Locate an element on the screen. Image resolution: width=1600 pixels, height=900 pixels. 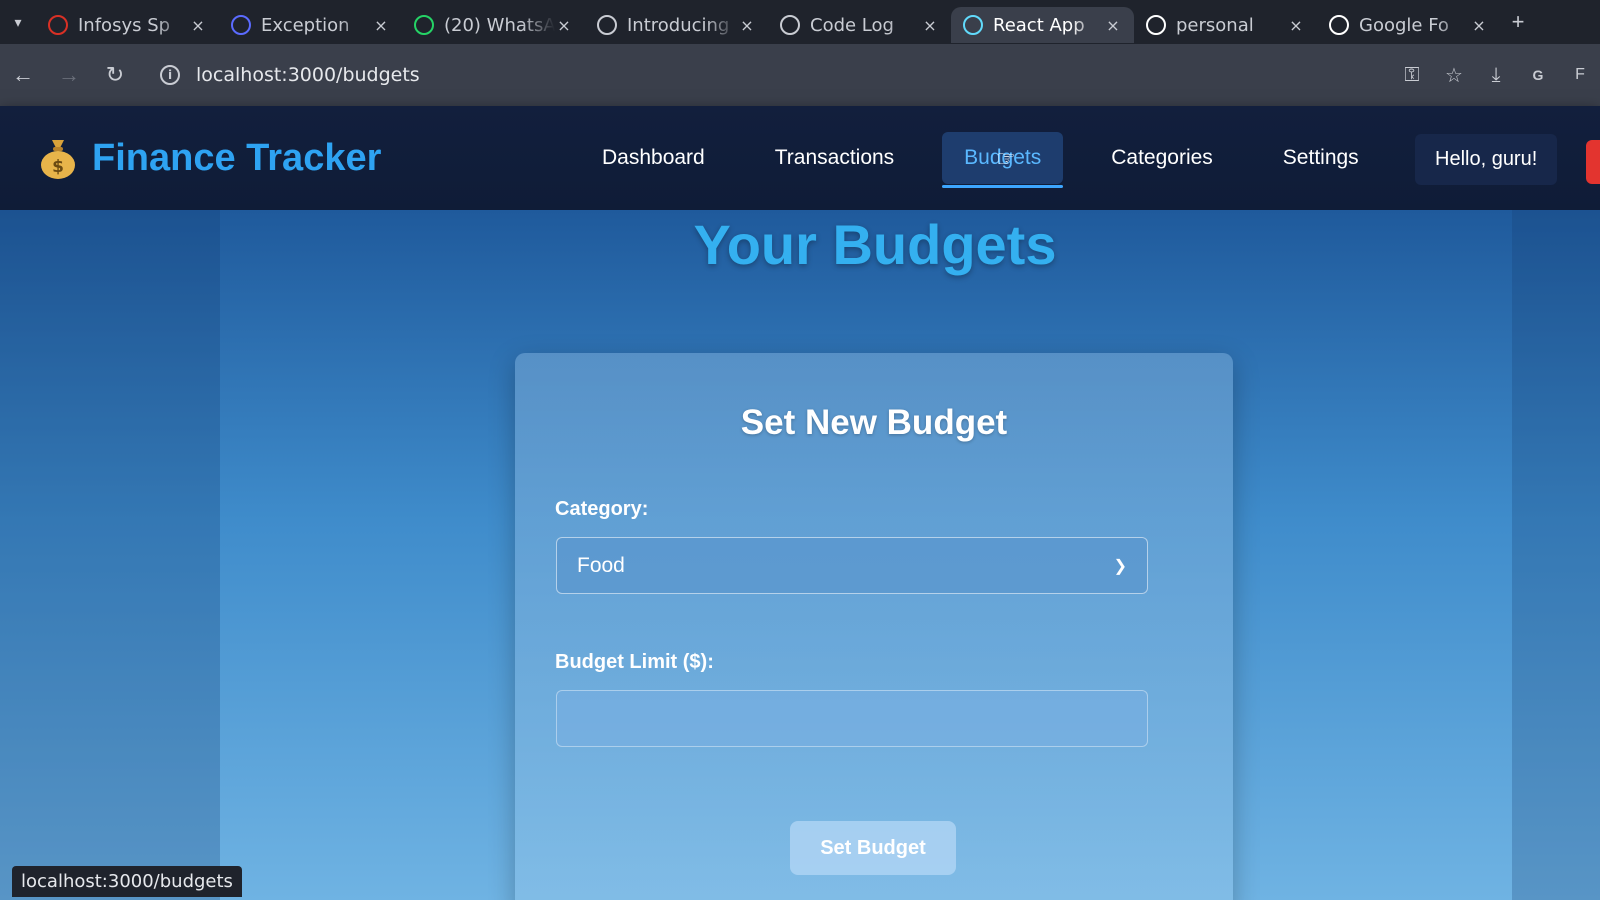
form-title: Set New Budget is located at coordinates (874, 422).